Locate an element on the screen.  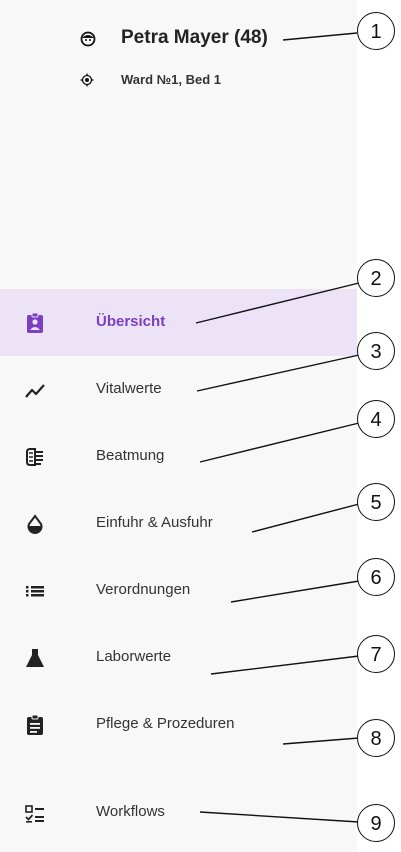
callout-4: 4 is located at coordinates (376, 419).